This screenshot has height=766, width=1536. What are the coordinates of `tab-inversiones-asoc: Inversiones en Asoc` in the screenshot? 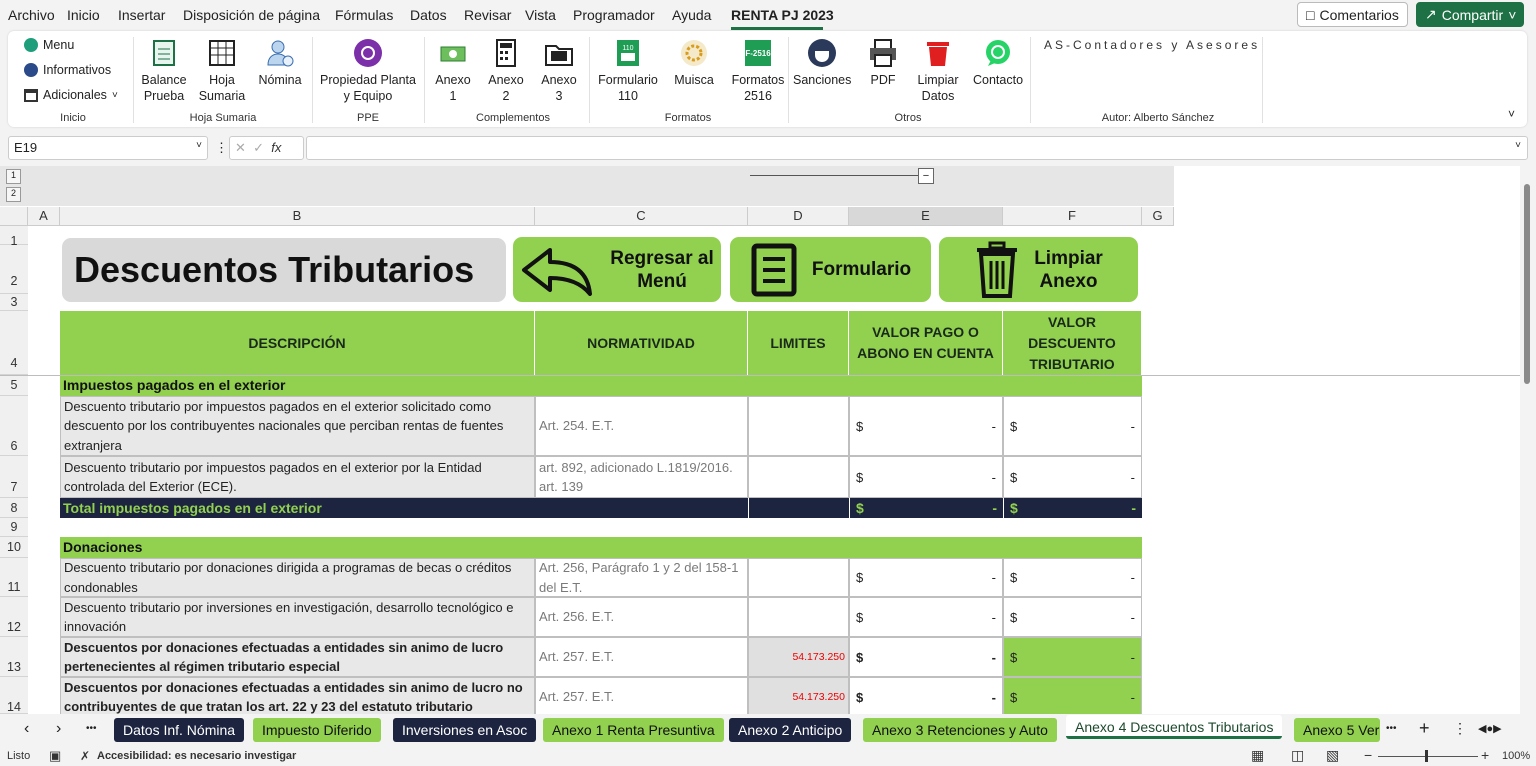 It's located at (465, 730).